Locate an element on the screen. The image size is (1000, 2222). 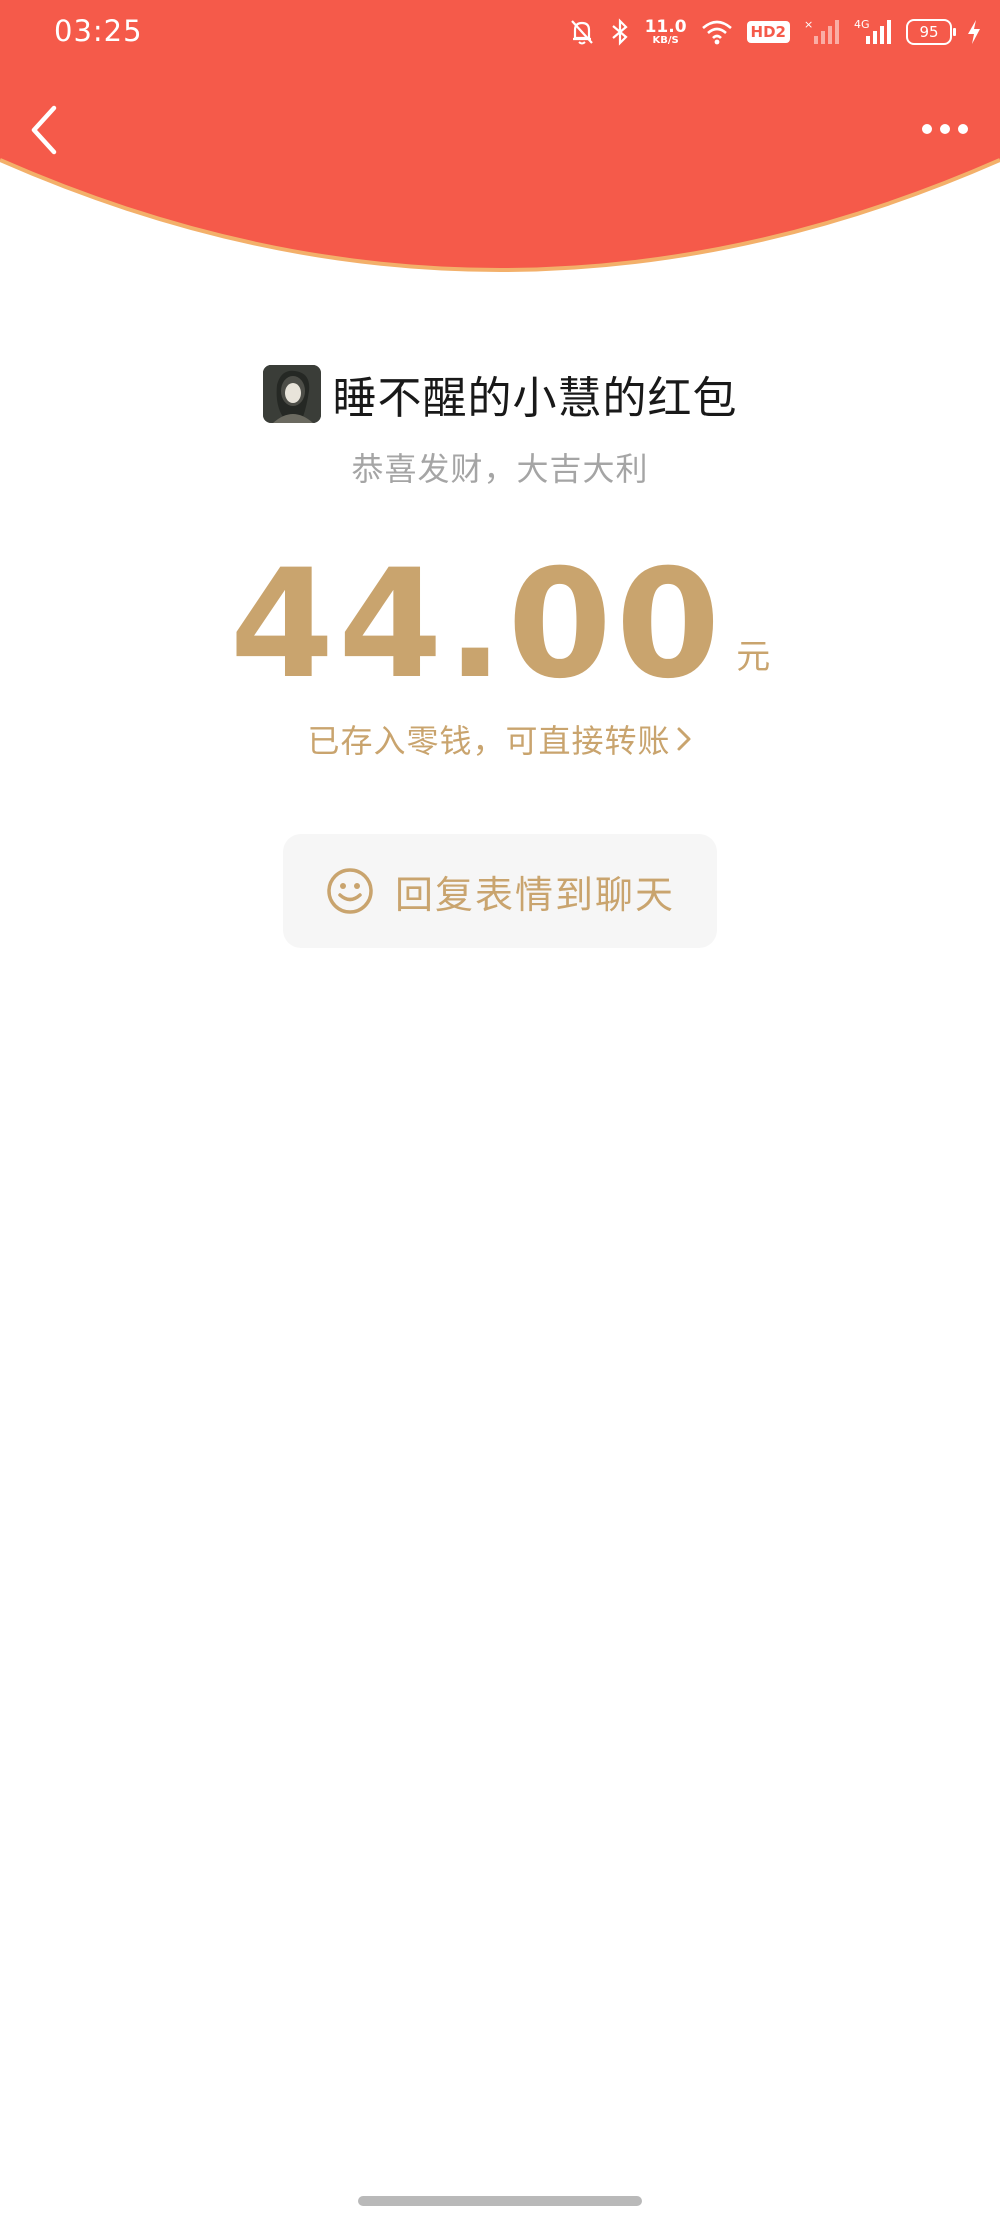
sender-row: 睡不醒的小慧的红包 is located at coordinates (500, 394).